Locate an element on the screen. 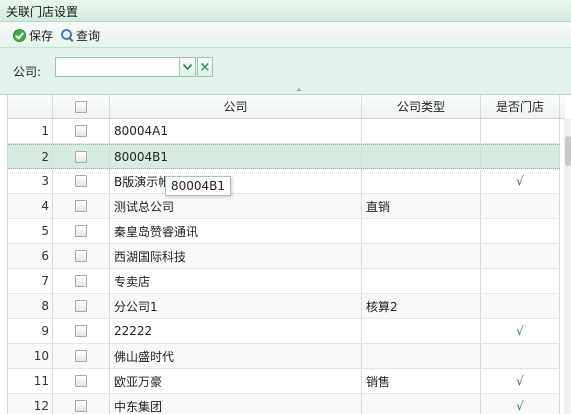 The height and width of the screenshot is (414, 571). table-row: 7 专卖店 is located at coordinates (284, 281).